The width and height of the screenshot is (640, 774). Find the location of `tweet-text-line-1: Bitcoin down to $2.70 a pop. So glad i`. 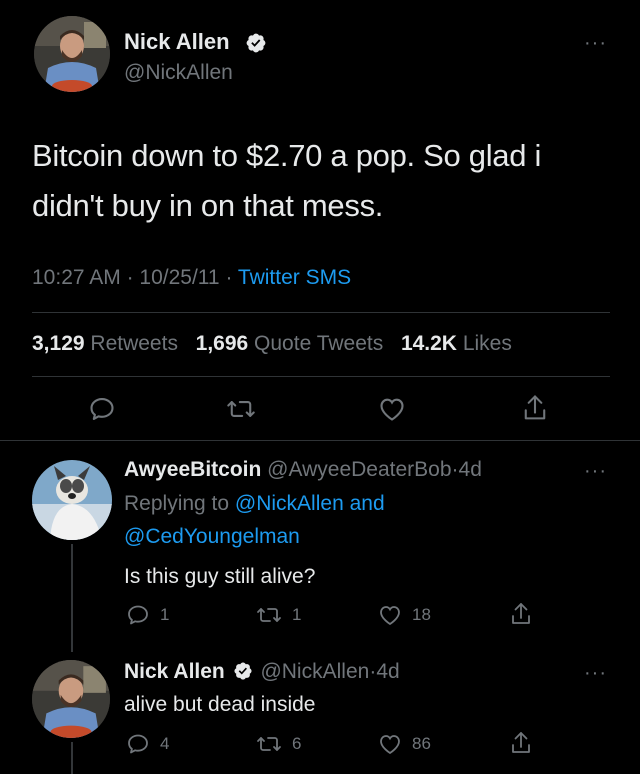

tweet-text-line-1: Bitcoin down to $2.70 a pop. So glad i is located at coordinates (287, 155).